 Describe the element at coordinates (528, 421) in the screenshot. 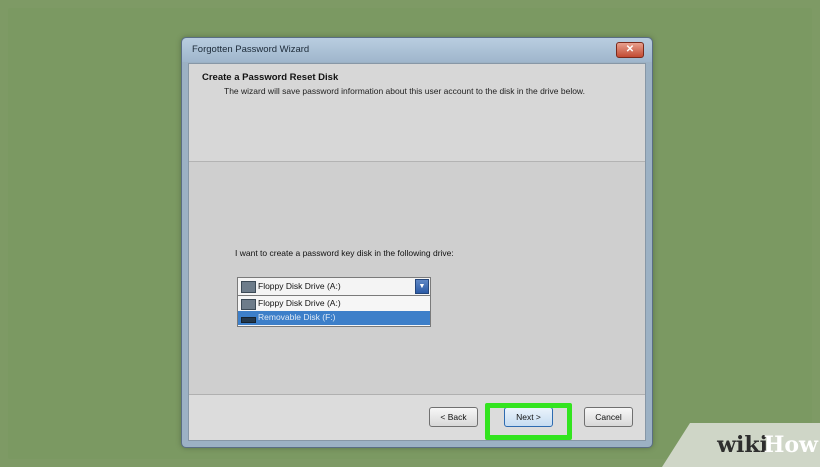

I see `next-button-highlight` at that location.